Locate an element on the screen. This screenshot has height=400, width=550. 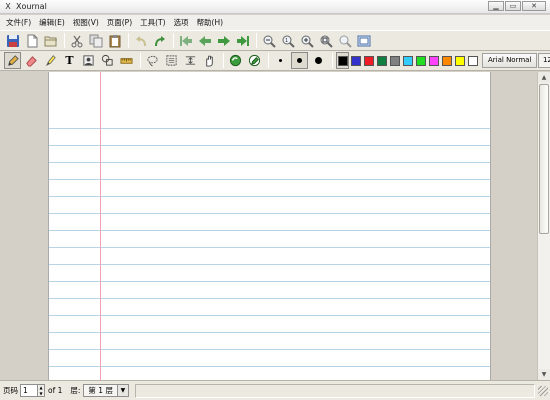
window-controls: ▁ ▭ ✕ is located at coordinates (516, 6).